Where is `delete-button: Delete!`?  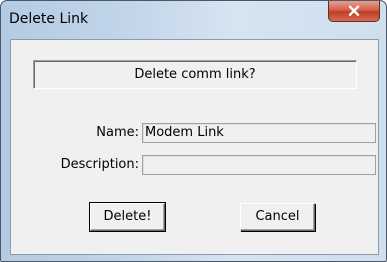 delete-button: Delete! is located at coordinates (127, 217).